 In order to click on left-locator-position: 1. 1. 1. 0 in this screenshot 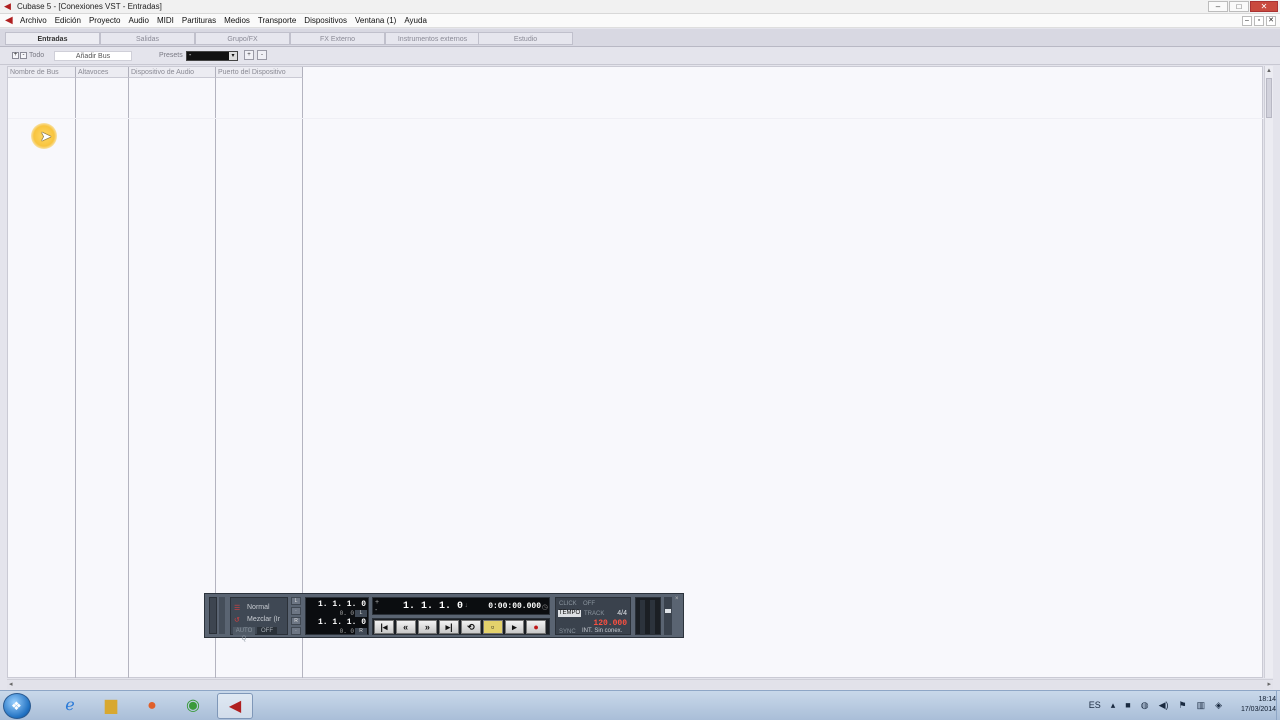, I will do `click(342, 604)`.